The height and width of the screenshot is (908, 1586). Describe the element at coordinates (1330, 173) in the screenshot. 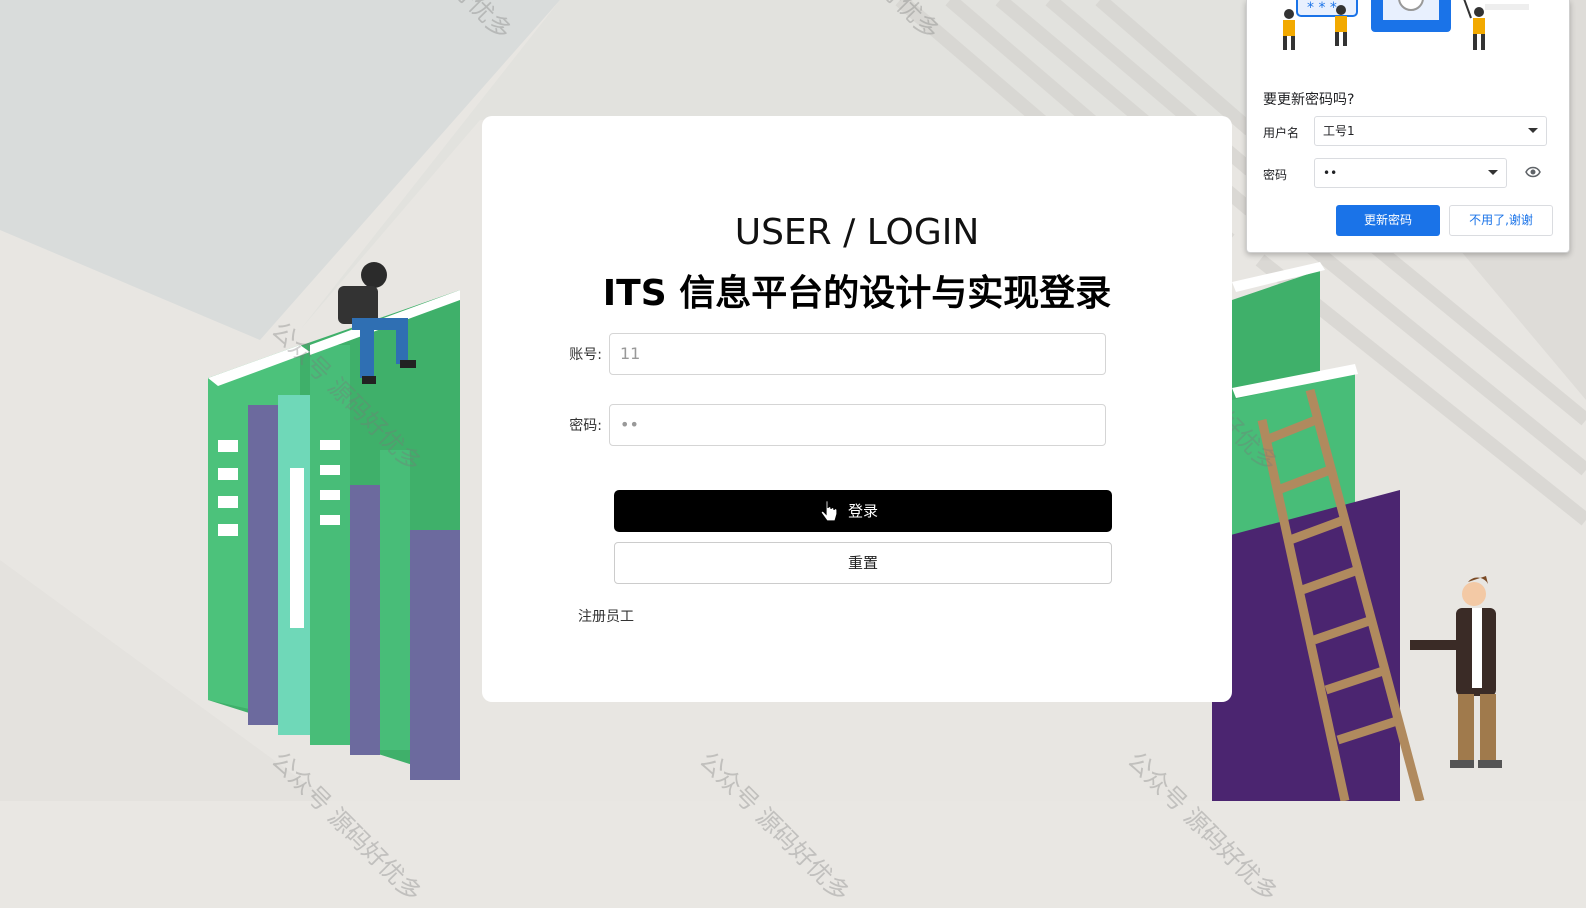

I see `popup-password-value: ••` at that location.